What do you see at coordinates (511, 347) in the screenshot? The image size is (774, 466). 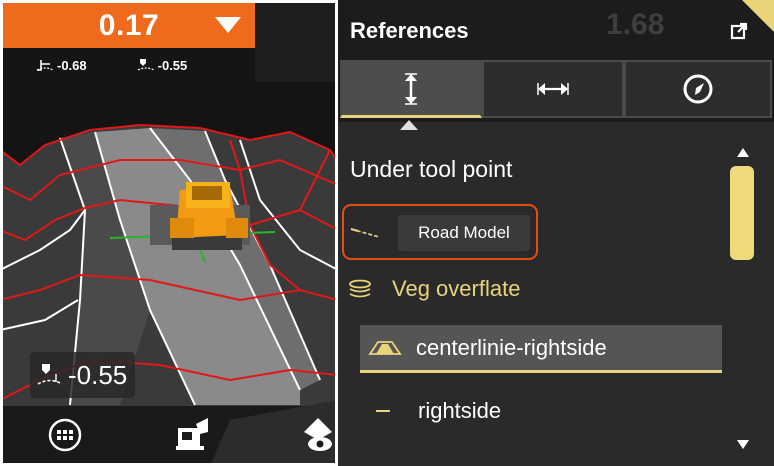 I see `centerlinie-rightside-label: centerlinie-rightside` at bounding box center [511, 347].